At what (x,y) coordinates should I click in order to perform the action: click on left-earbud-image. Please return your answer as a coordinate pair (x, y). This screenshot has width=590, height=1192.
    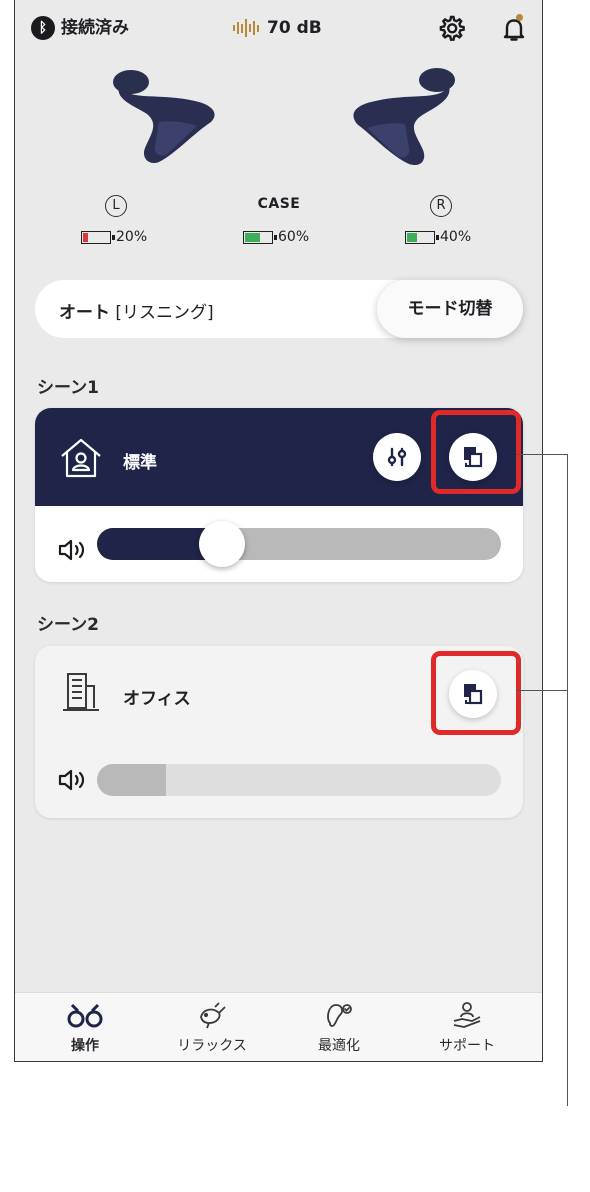
    Looking at the image, I should click on (164, 117).